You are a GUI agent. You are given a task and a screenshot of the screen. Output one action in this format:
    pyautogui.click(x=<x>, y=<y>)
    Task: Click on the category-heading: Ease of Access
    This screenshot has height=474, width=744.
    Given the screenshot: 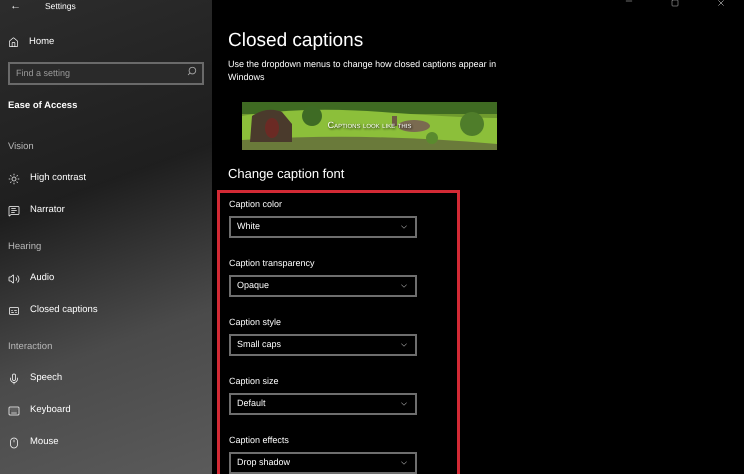 What is the action you would take?
    pyautogui.click(x=43, y=105)
    